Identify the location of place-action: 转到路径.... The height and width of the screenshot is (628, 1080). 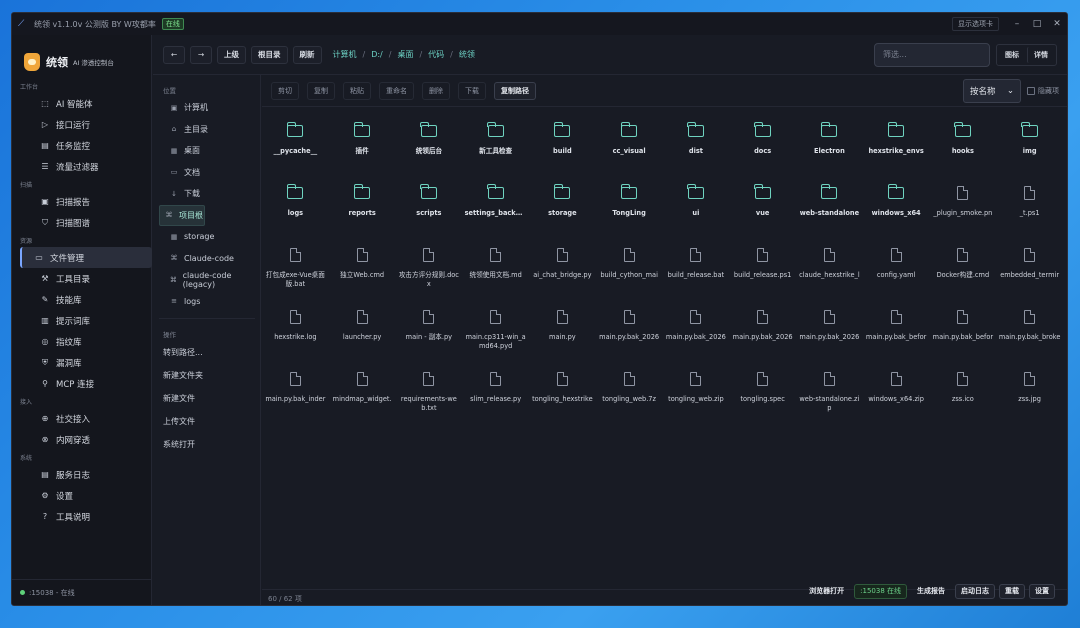
(206, 352).